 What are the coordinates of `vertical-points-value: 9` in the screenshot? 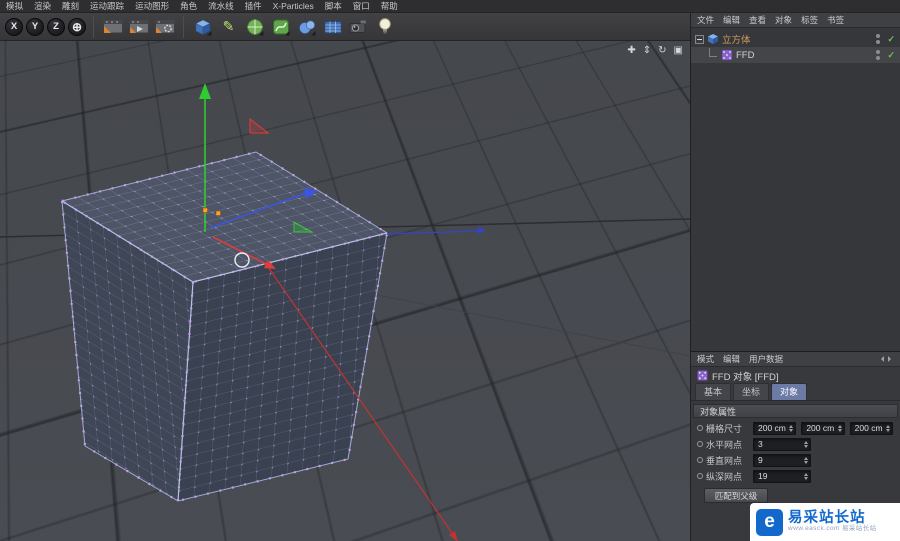 It's located at (760, 460).